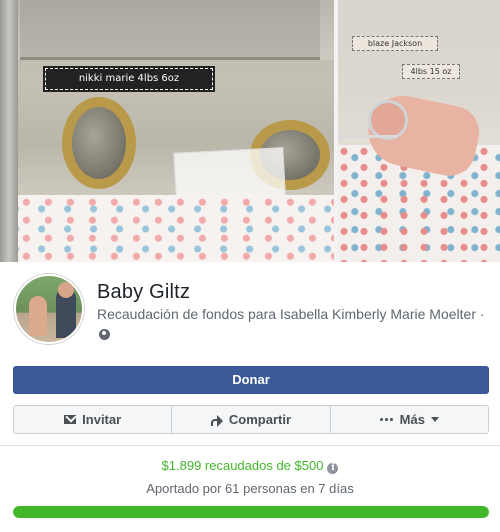 This screenshot has height=532, width=500. What do you see at coordinates (102, 419) in the screenshot?
I see `invite-label: Invitar` at bounding box center [102, 419].